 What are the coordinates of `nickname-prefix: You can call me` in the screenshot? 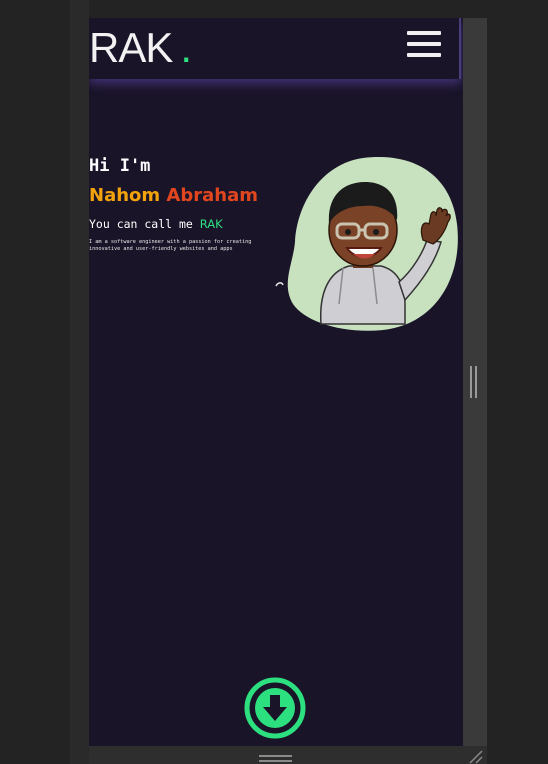 It's located at (144, 224).